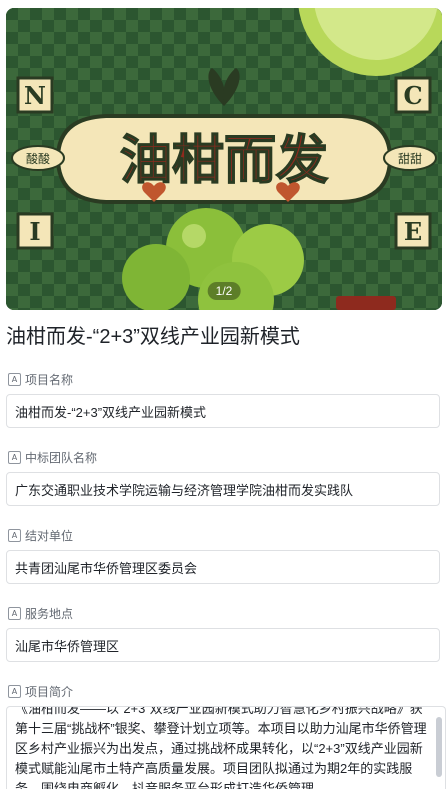  What do you see at coordinates (223, 489) in the screenshot?
I see `team-name-field: 广东交通职业技术学院运输与经济管理学院油柑而发实践队` at bounding box center [223, 489].